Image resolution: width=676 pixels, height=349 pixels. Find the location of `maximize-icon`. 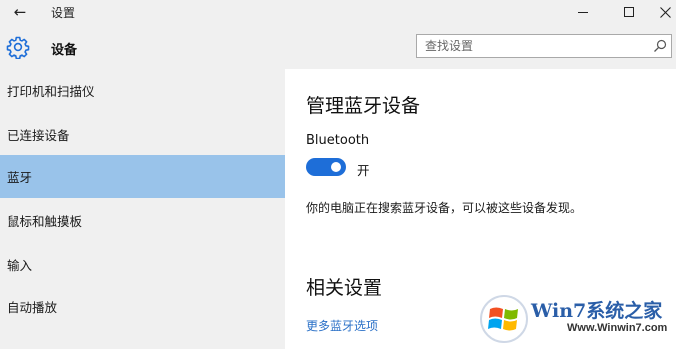

maximize-icon is located at coordinates (629, 12).